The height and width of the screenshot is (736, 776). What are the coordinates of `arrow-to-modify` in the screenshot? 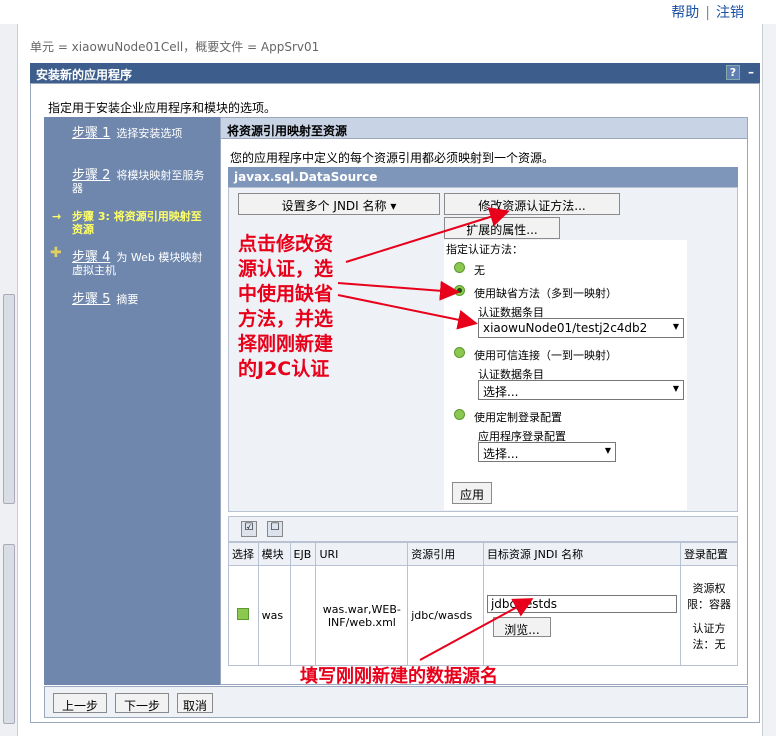 It's located at (427, 235).